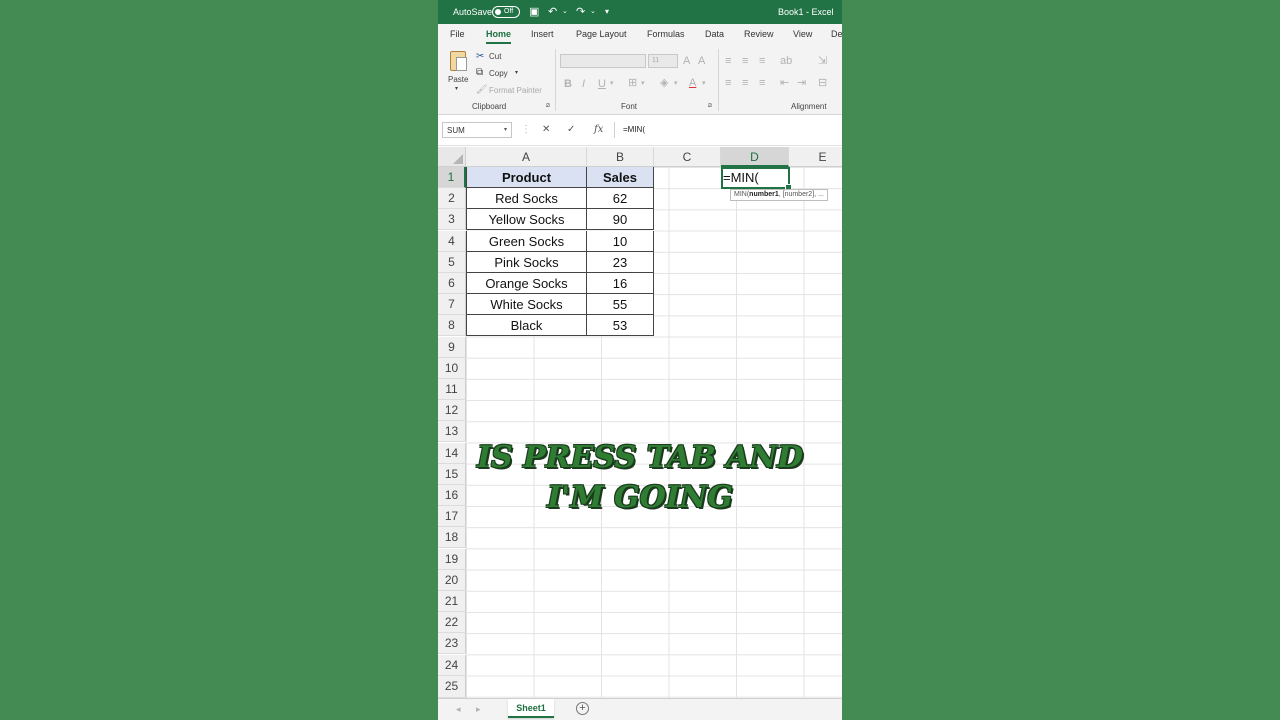 The height and width of the screenshot is (720, 1280). Describe the element at coordinates (452, 368) in the screenshot. I see `row-header: 10` at that location.